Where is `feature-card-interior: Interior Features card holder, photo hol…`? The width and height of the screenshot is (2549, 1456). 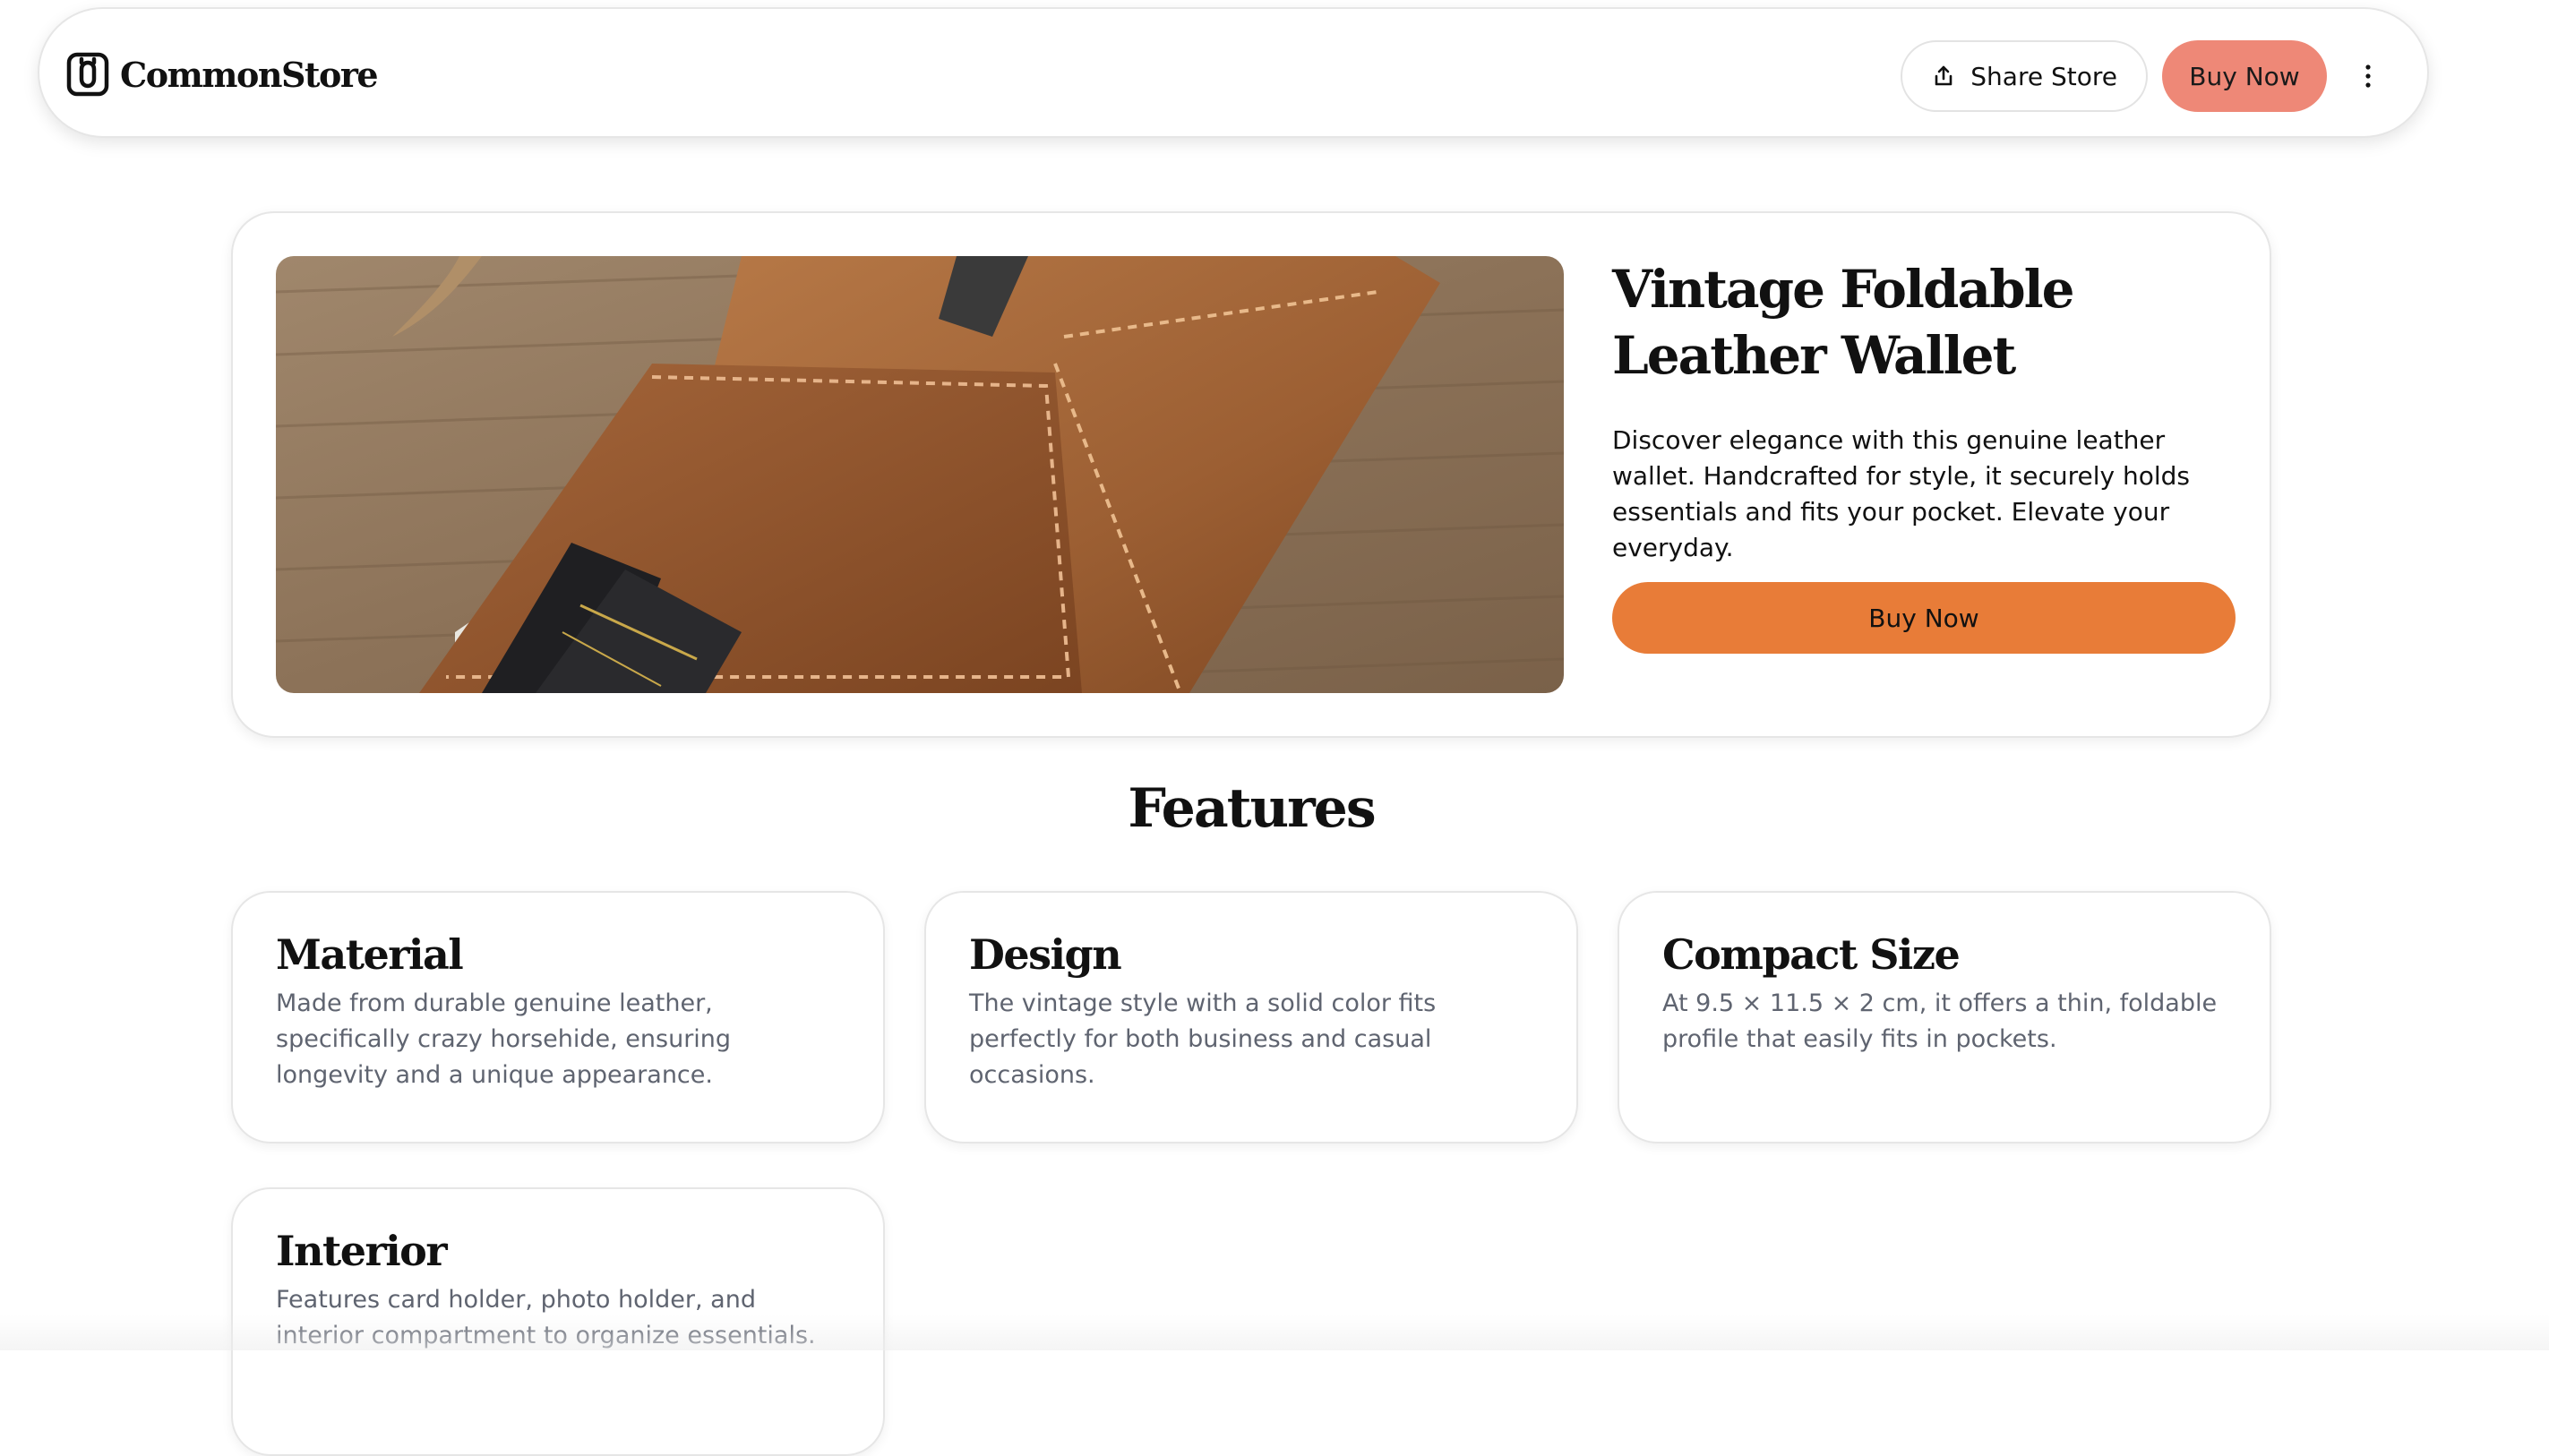 feature-card-interior: Interior Features card holder, photo hol… is located at coordinates (558, 1321).